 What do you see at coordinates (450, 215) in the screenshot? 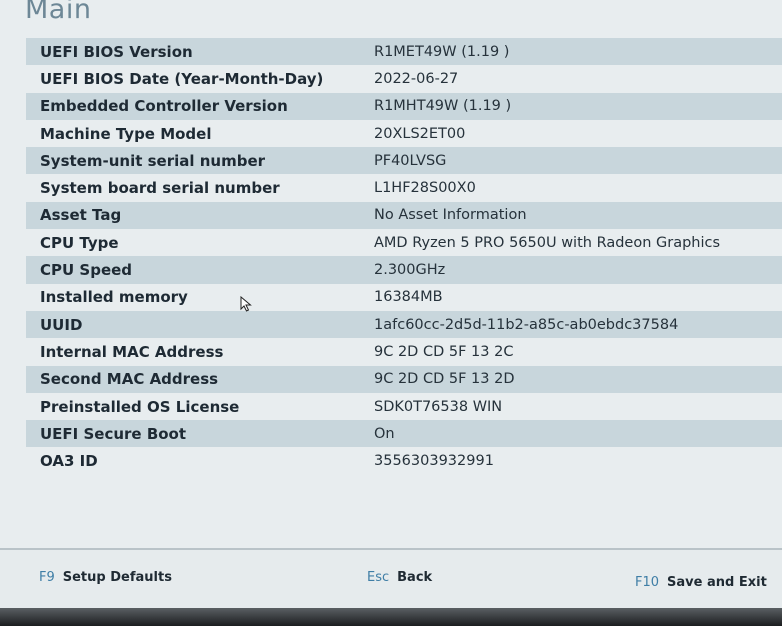
I see `row-value: No Asset Information` at bounding box center [450, 215].